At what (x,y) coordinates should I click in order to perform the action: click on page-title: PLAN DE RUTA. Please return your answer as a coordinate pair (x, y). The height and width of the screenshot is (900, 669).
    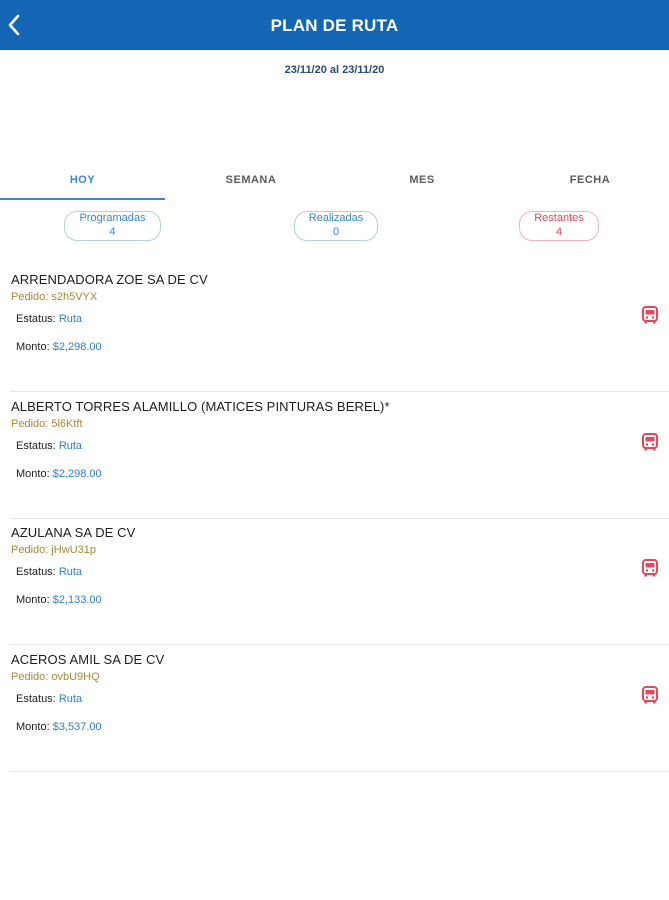
    Looking at the image, I should click on (334, 25).